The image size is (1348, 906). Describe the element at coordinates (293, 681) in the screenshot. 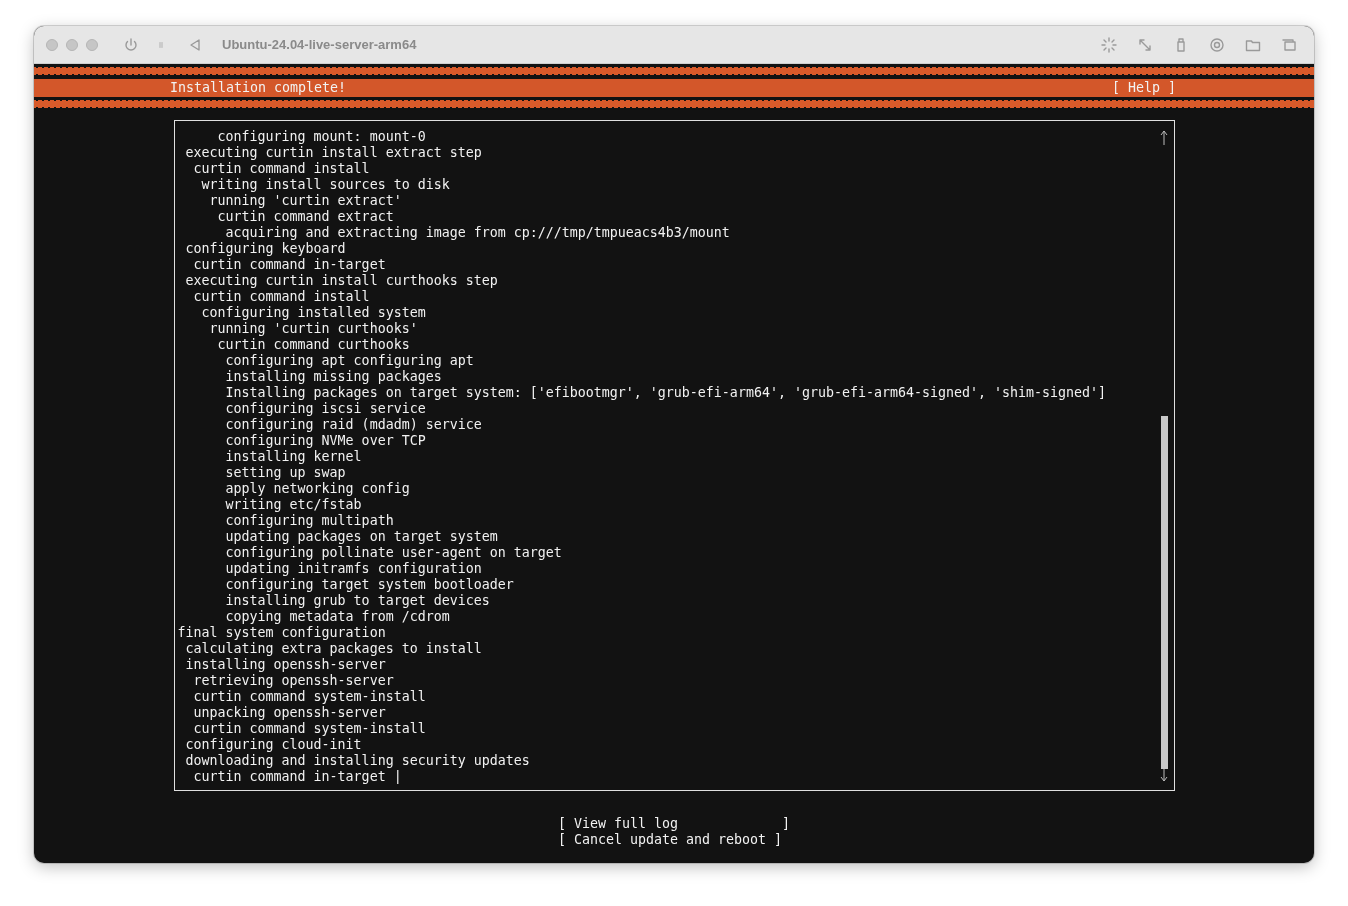

I see `log-line: retrieving openssh-server` at that location.